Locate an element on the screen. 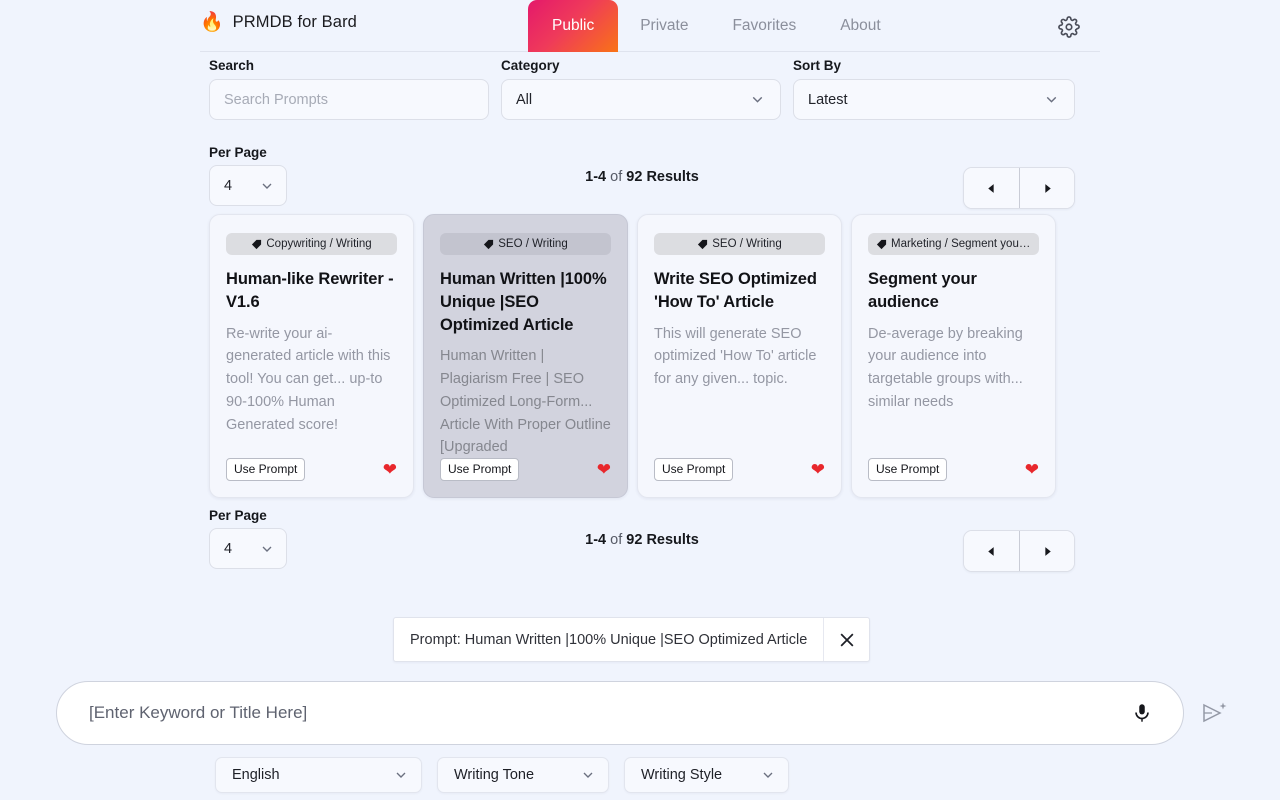 Image resolution: width=1280 pixels, height=800 pixels. card-title: Human-like Rewriter - V1.6 is located at coordinates (310, 290).